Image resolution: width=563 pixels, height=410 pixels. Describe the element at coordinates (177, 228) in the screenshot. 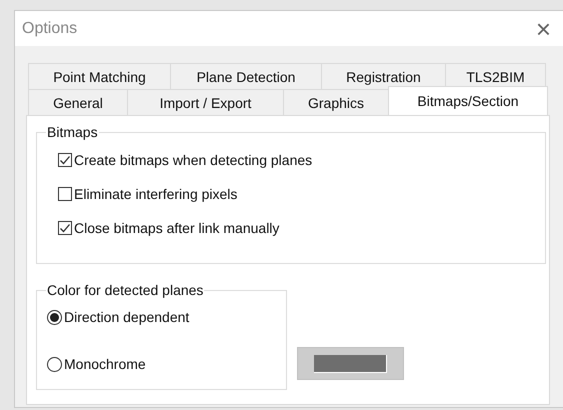

I see `checkbox-label: Close bitmaps after link manually` at that location.